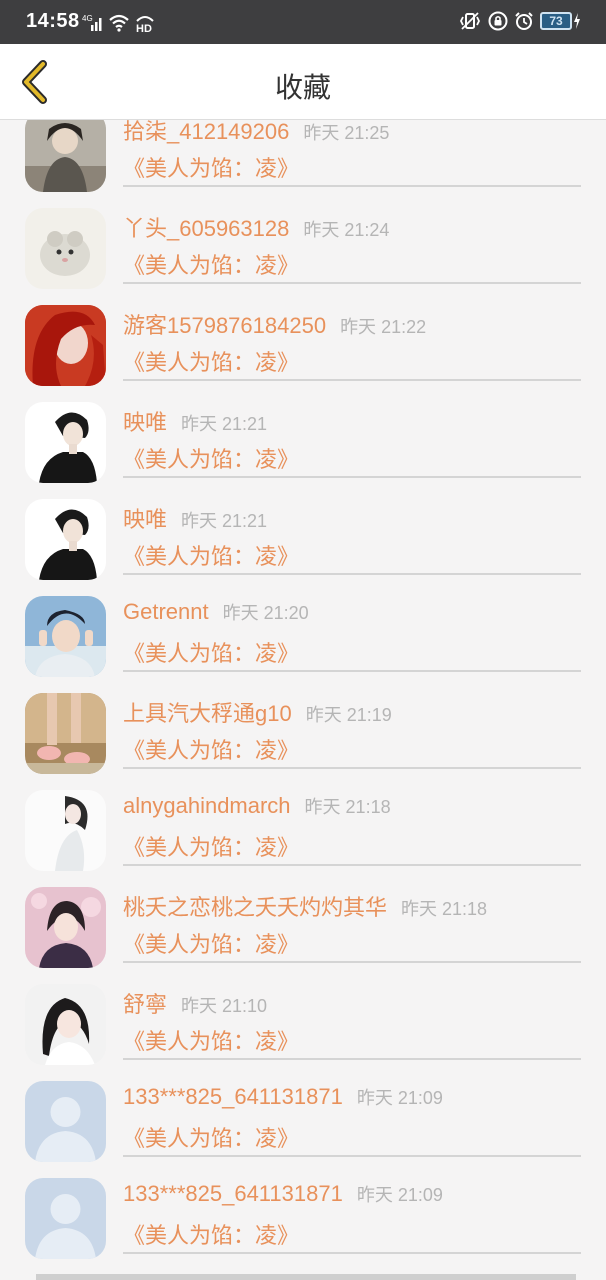 This screenshot has width=606, height=1280. Describe the element at coordinates (207, 713) in the screenshot. I see `user-name: 上具汽大稃通g10` at that location.